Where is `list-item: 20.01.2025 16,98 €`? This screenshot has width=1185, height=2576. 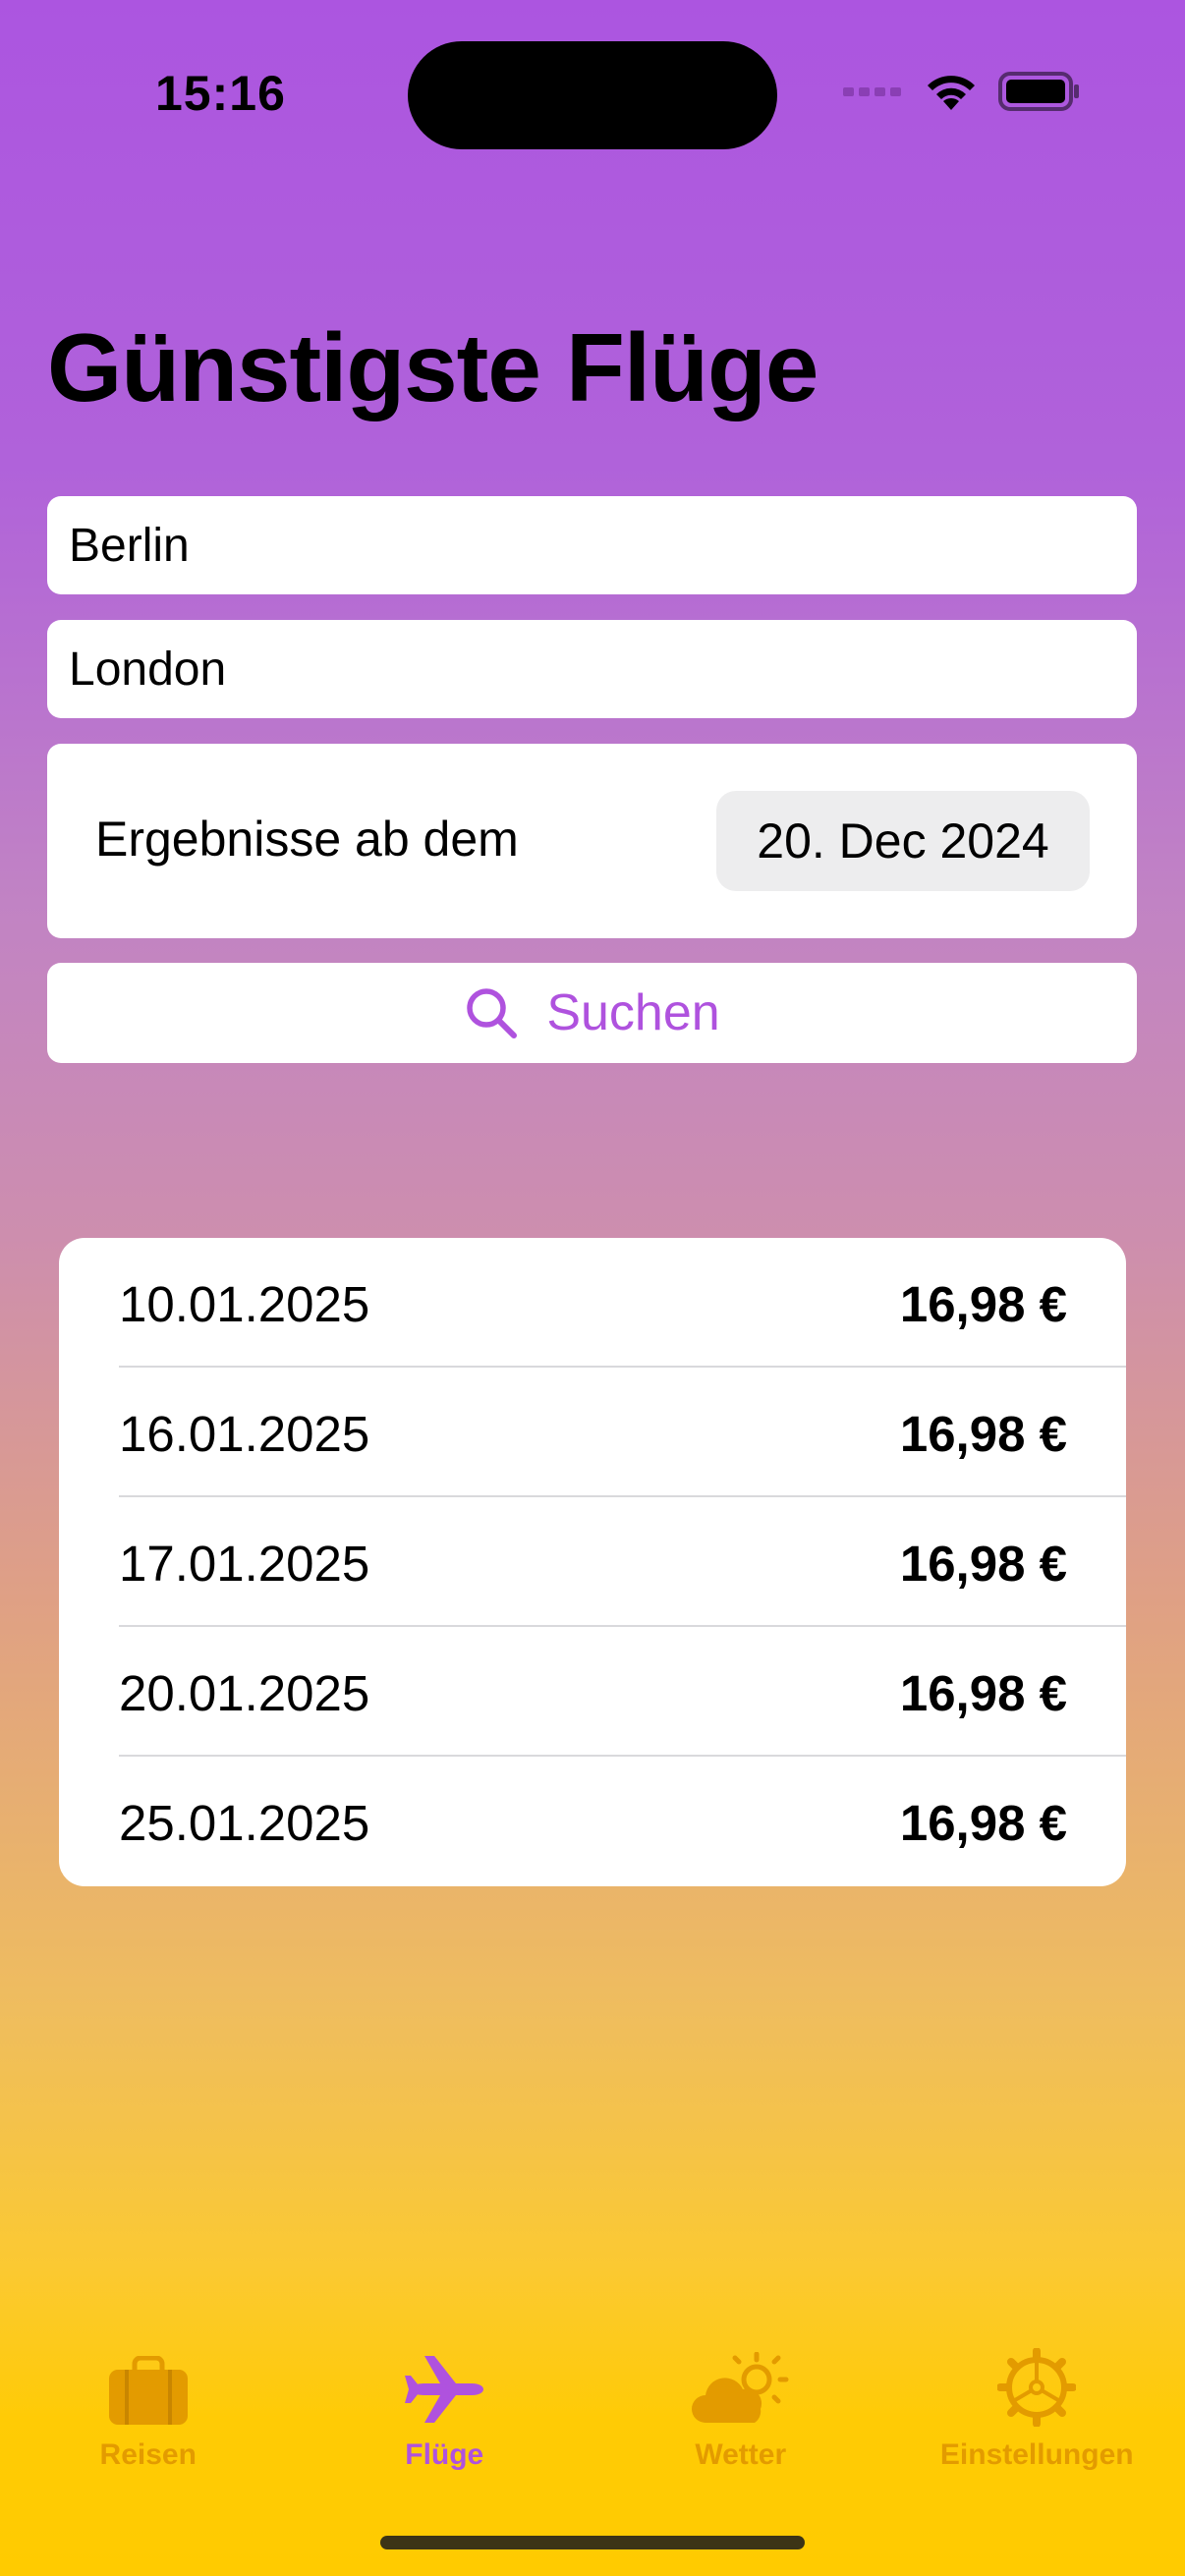
list-item: 20.01.2025 16,98 € is located at coordinates (592, 1692).